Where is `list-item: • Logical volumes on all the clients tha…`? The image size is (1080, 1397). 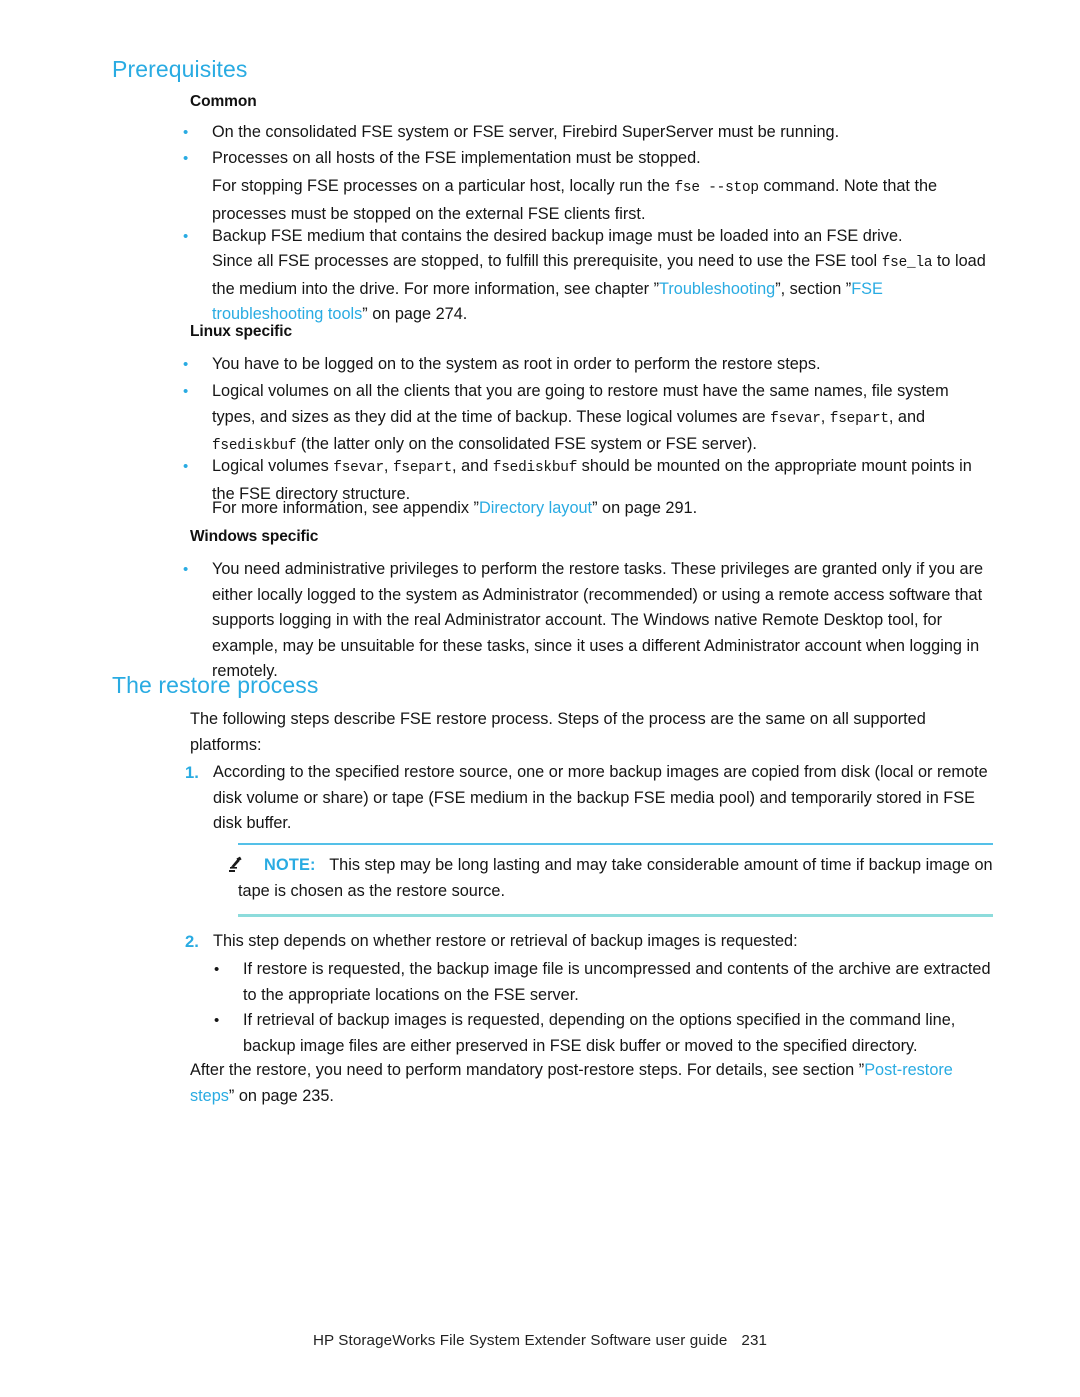 list-item: • Logical volumes on all the clients tha… is located at coordinates (589, 419).